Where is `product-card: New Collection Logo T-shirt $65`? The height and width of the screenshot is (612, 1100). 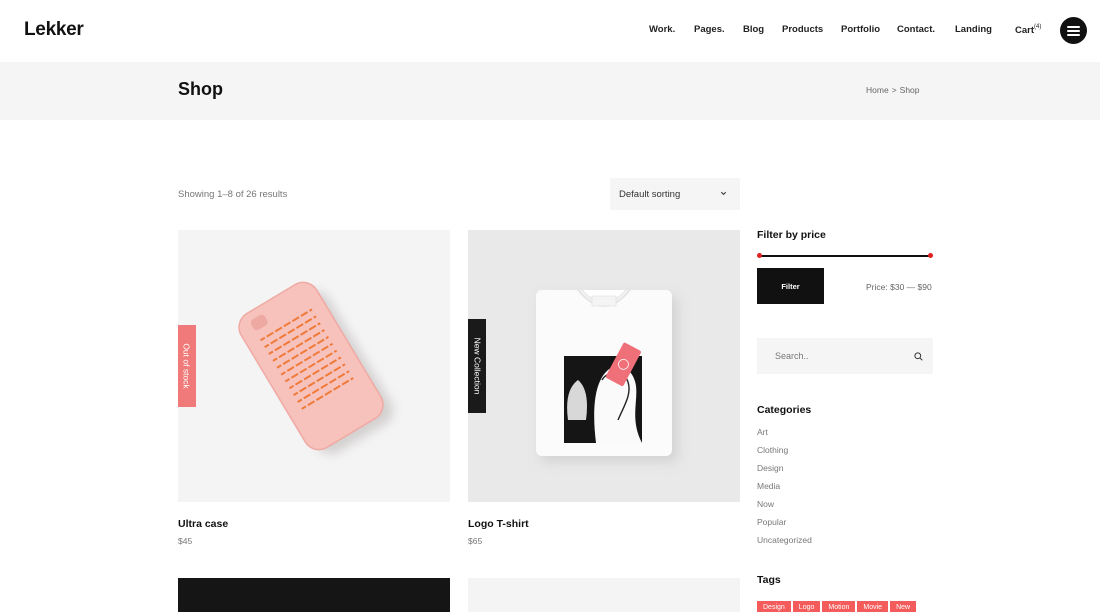
product-card: New Collection Logo T-shirt $65 is located at coordinates (604, 388).